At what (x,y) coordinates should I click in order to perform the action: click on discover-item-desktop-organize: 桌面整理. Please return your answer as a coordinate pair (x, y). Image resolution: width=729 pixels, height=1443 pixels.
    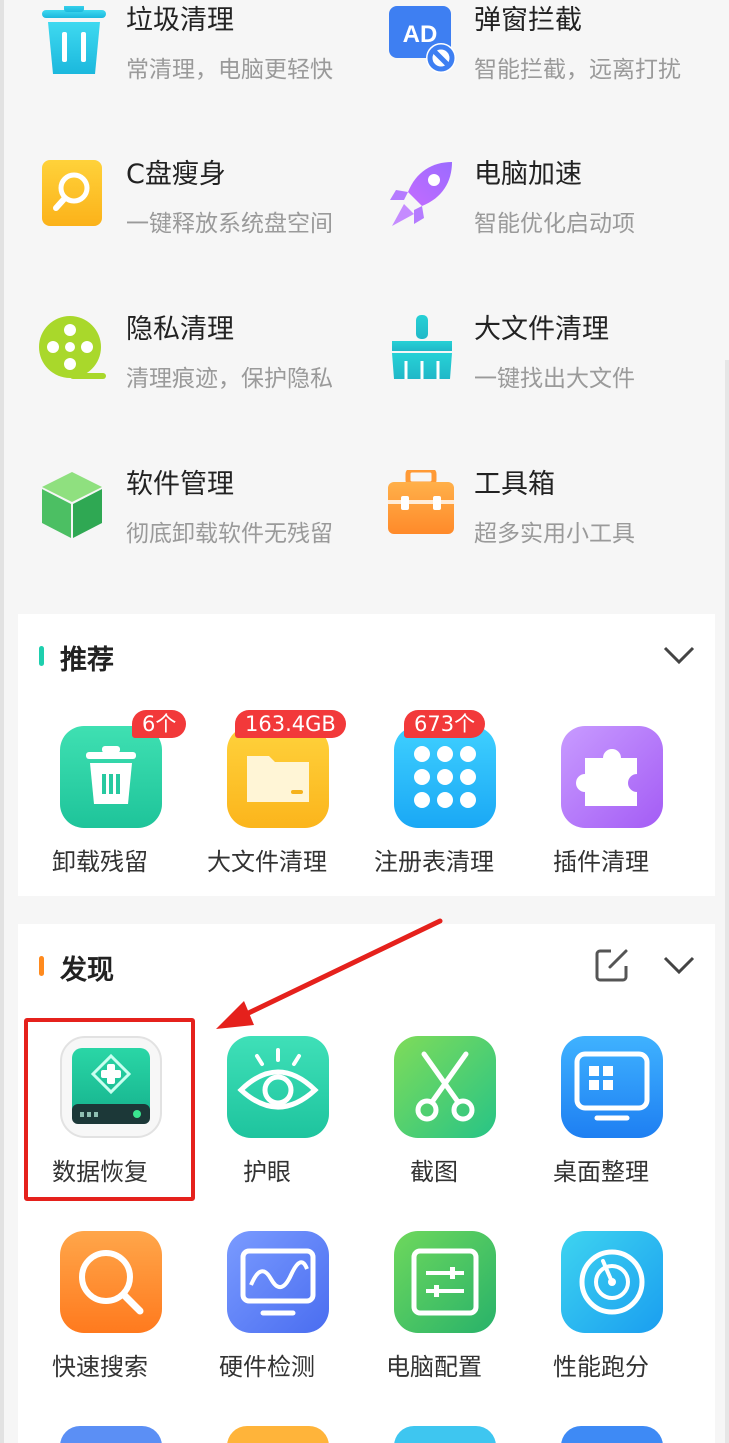
    Looking at the image, I should click on (601, 1121).